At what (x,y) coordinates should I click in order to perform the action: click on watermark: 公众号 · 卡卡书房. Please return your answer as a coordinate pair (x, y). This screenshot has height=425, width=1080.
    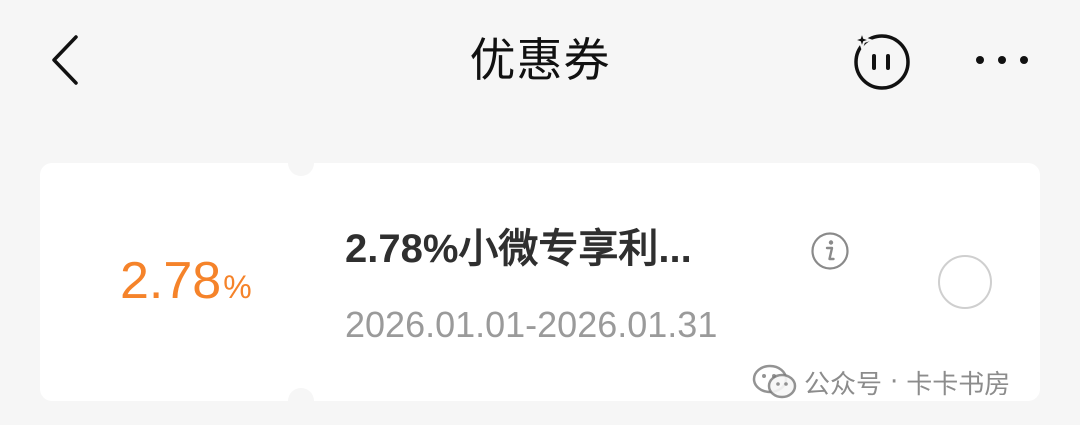
    Looking at the image, I should click on (881, 382).